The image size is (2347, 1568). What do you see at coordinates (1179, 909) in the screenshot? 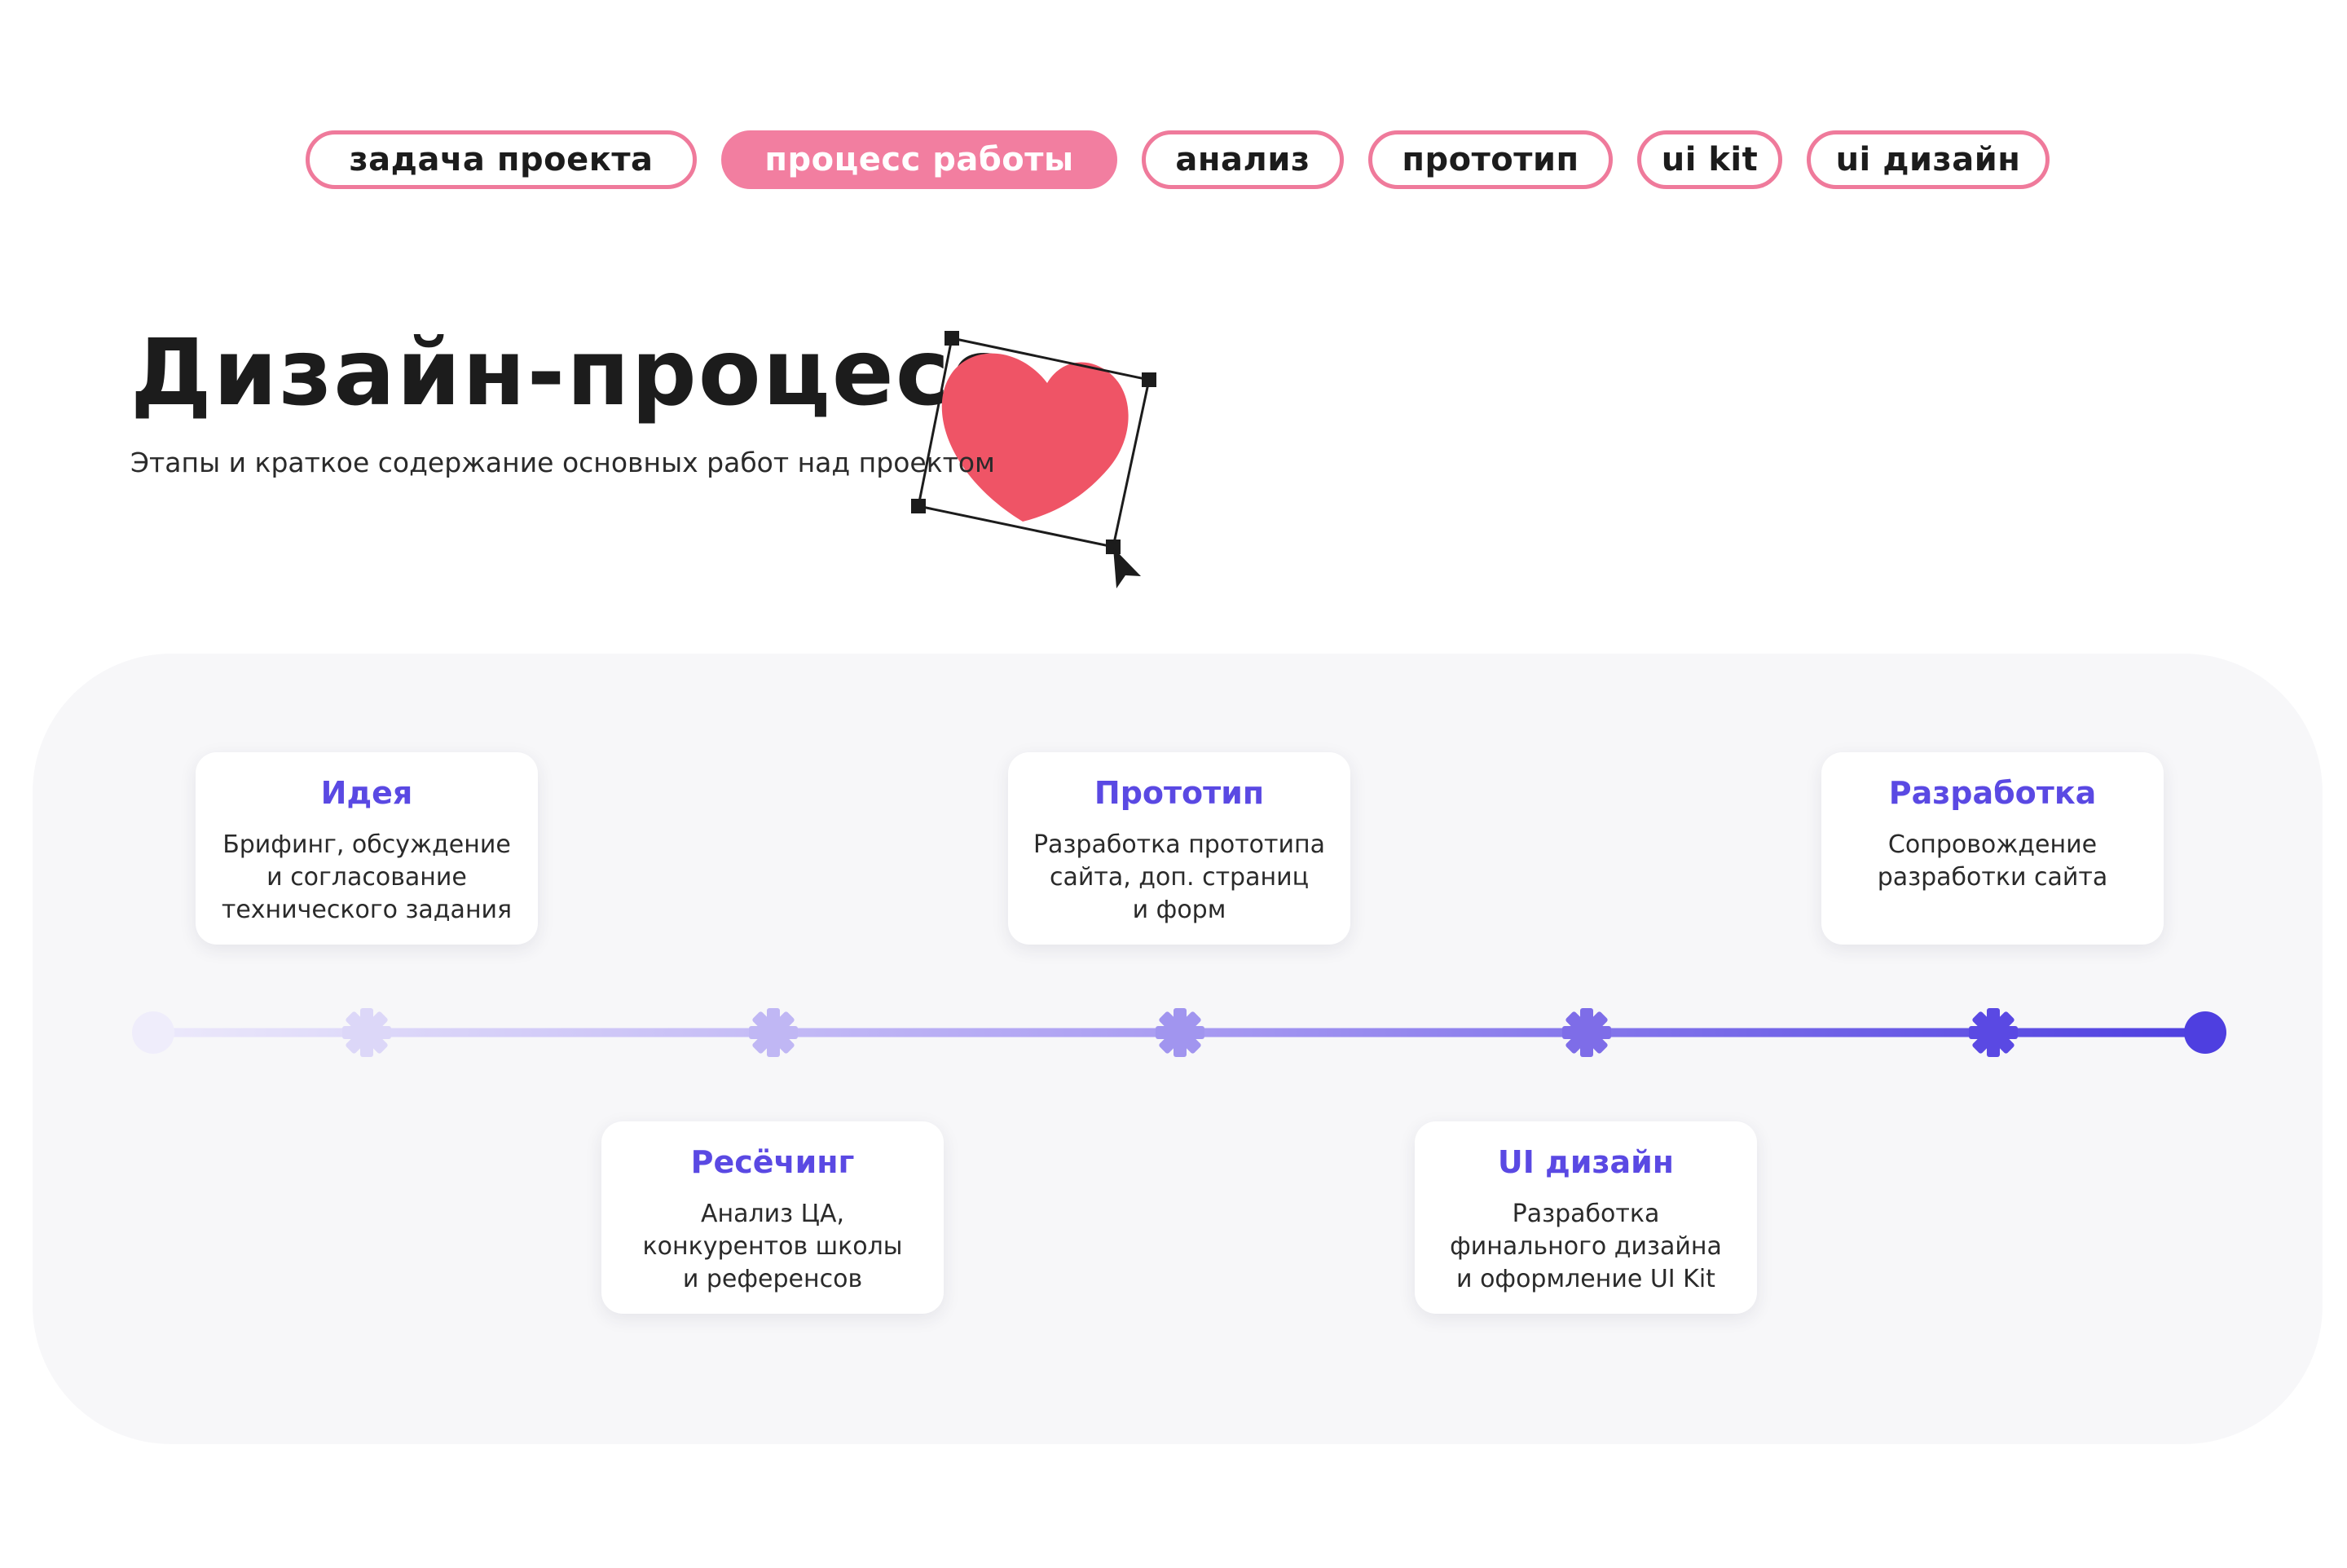
I see `stage-description-line: и форм` at bounding box center [1179, 909].